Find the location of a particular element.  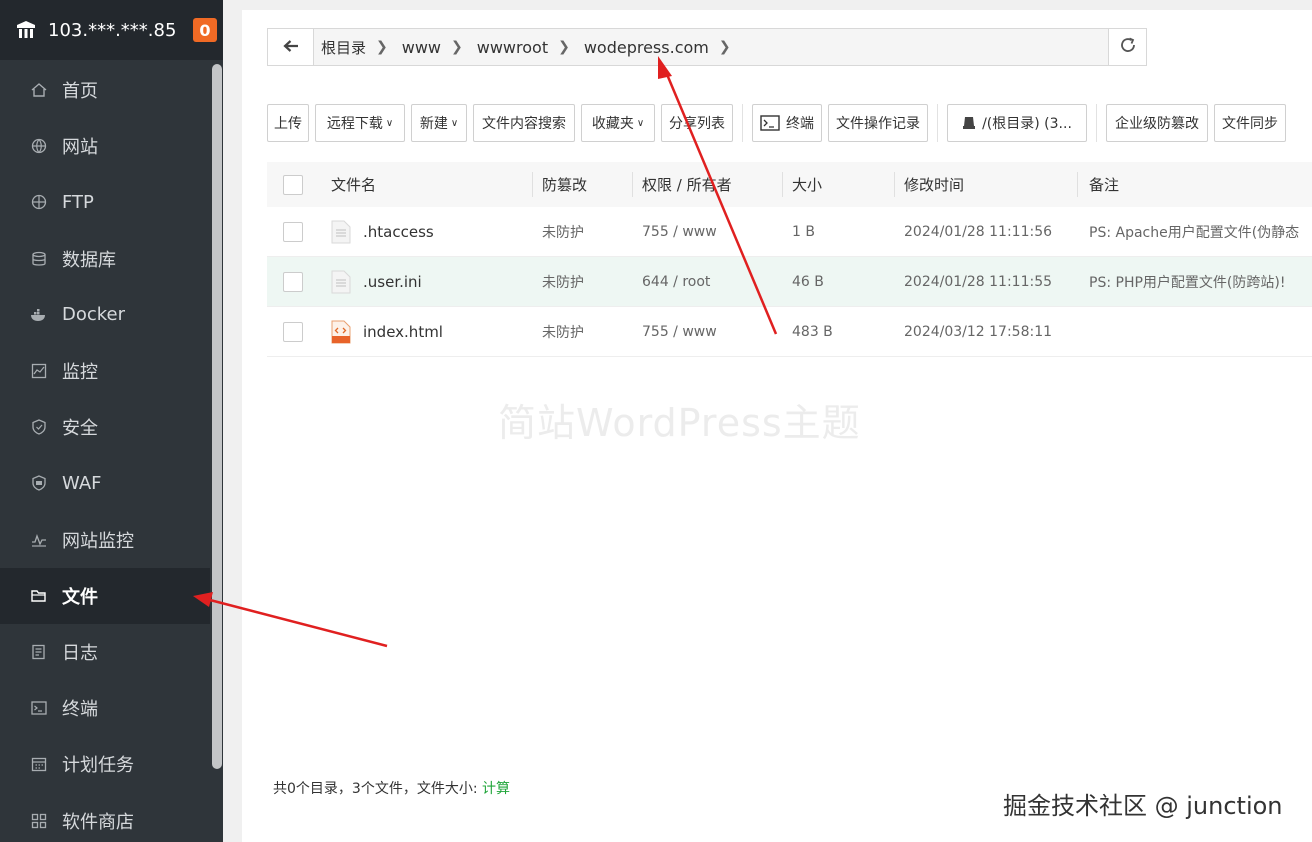

file-note: PS: PHP用户配置文件(防跨站)! is located at coordinates (1187, 282).